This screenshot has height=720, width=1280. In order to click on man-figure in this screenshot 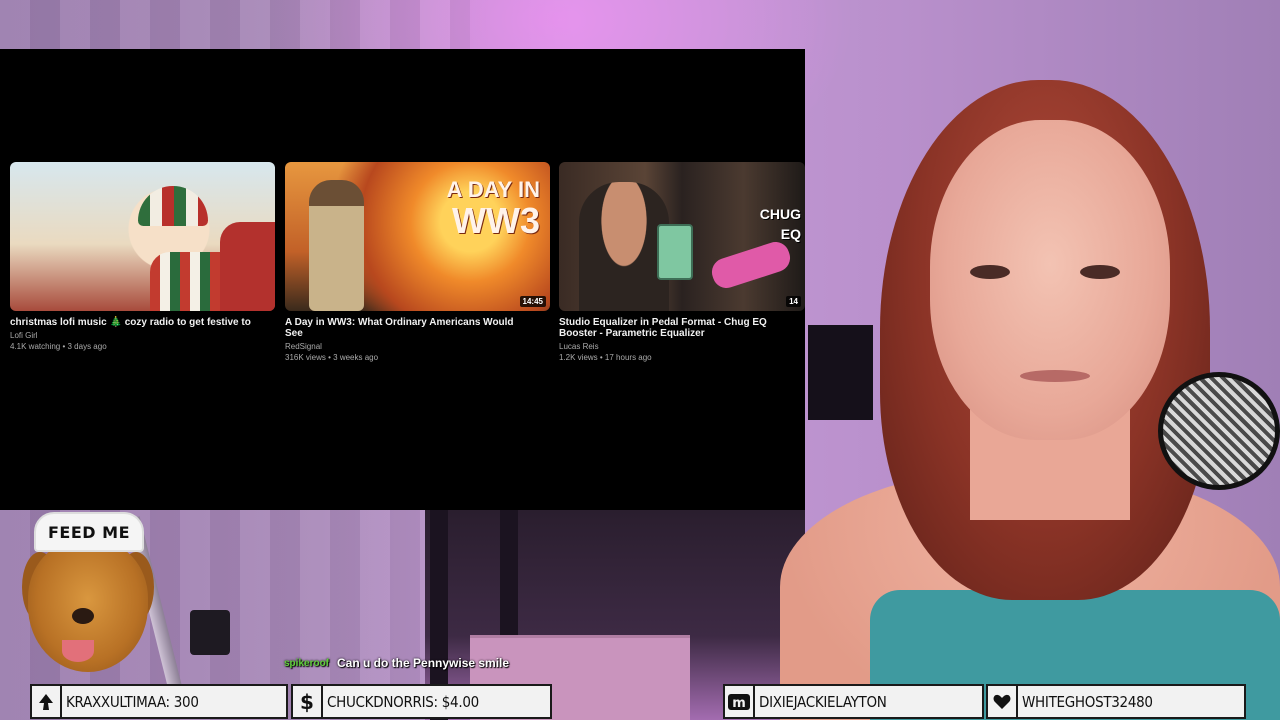, I will do `click(336, 245)`.